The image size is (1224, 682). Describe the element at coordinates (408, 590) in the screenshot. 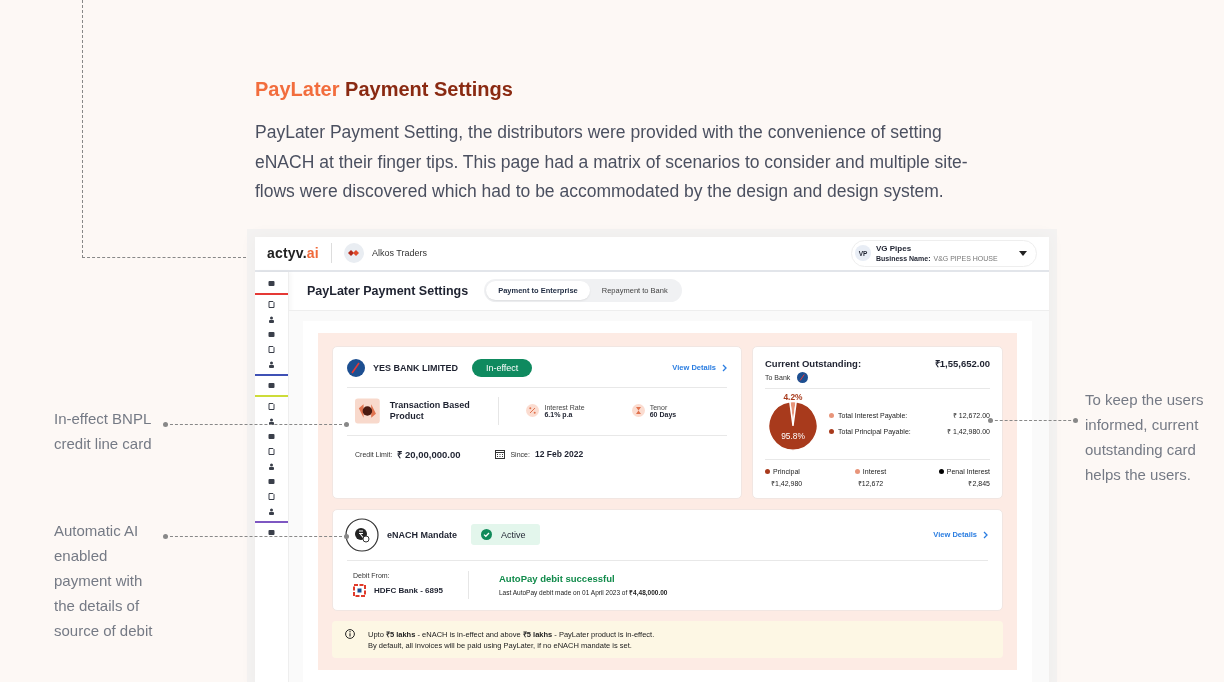

I see `debit-bank: HDFC Bank - 6895` at that location.